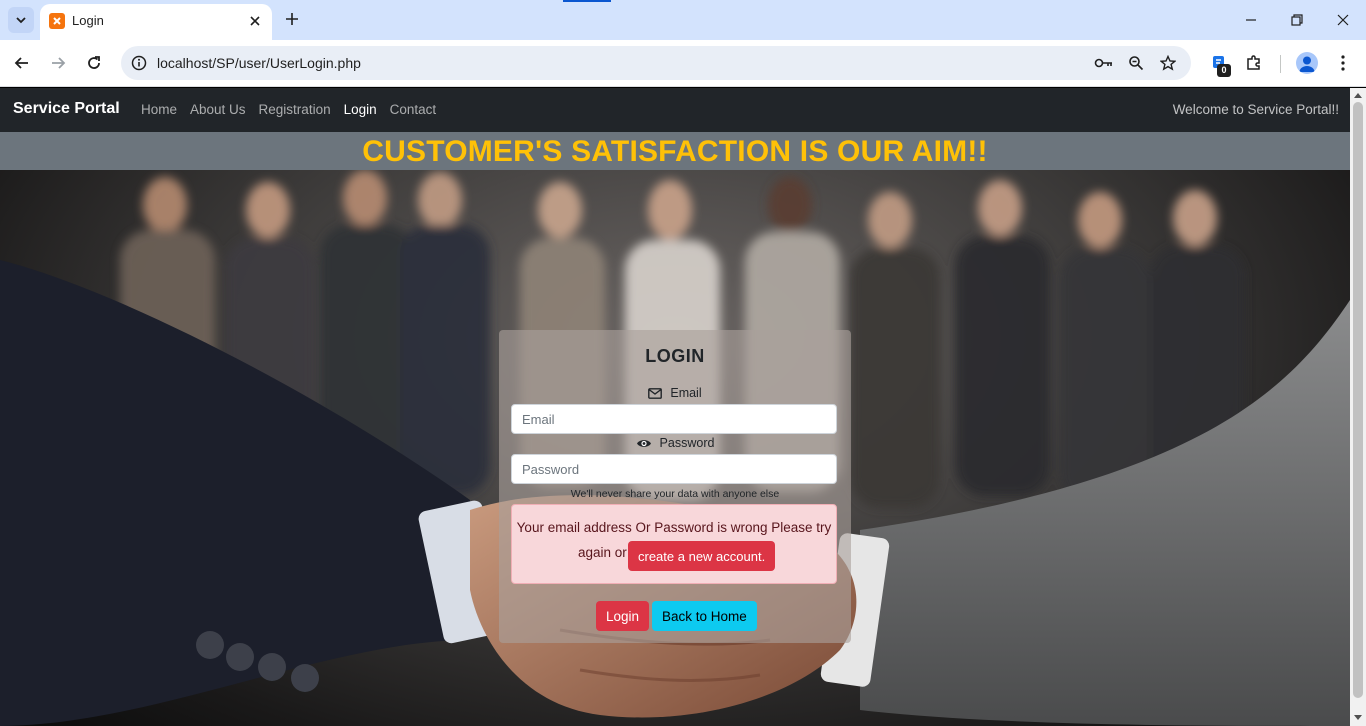 This screenshot has width=1366, height=726. I want to click on alert-message-line2: again or, so click(602, 552).